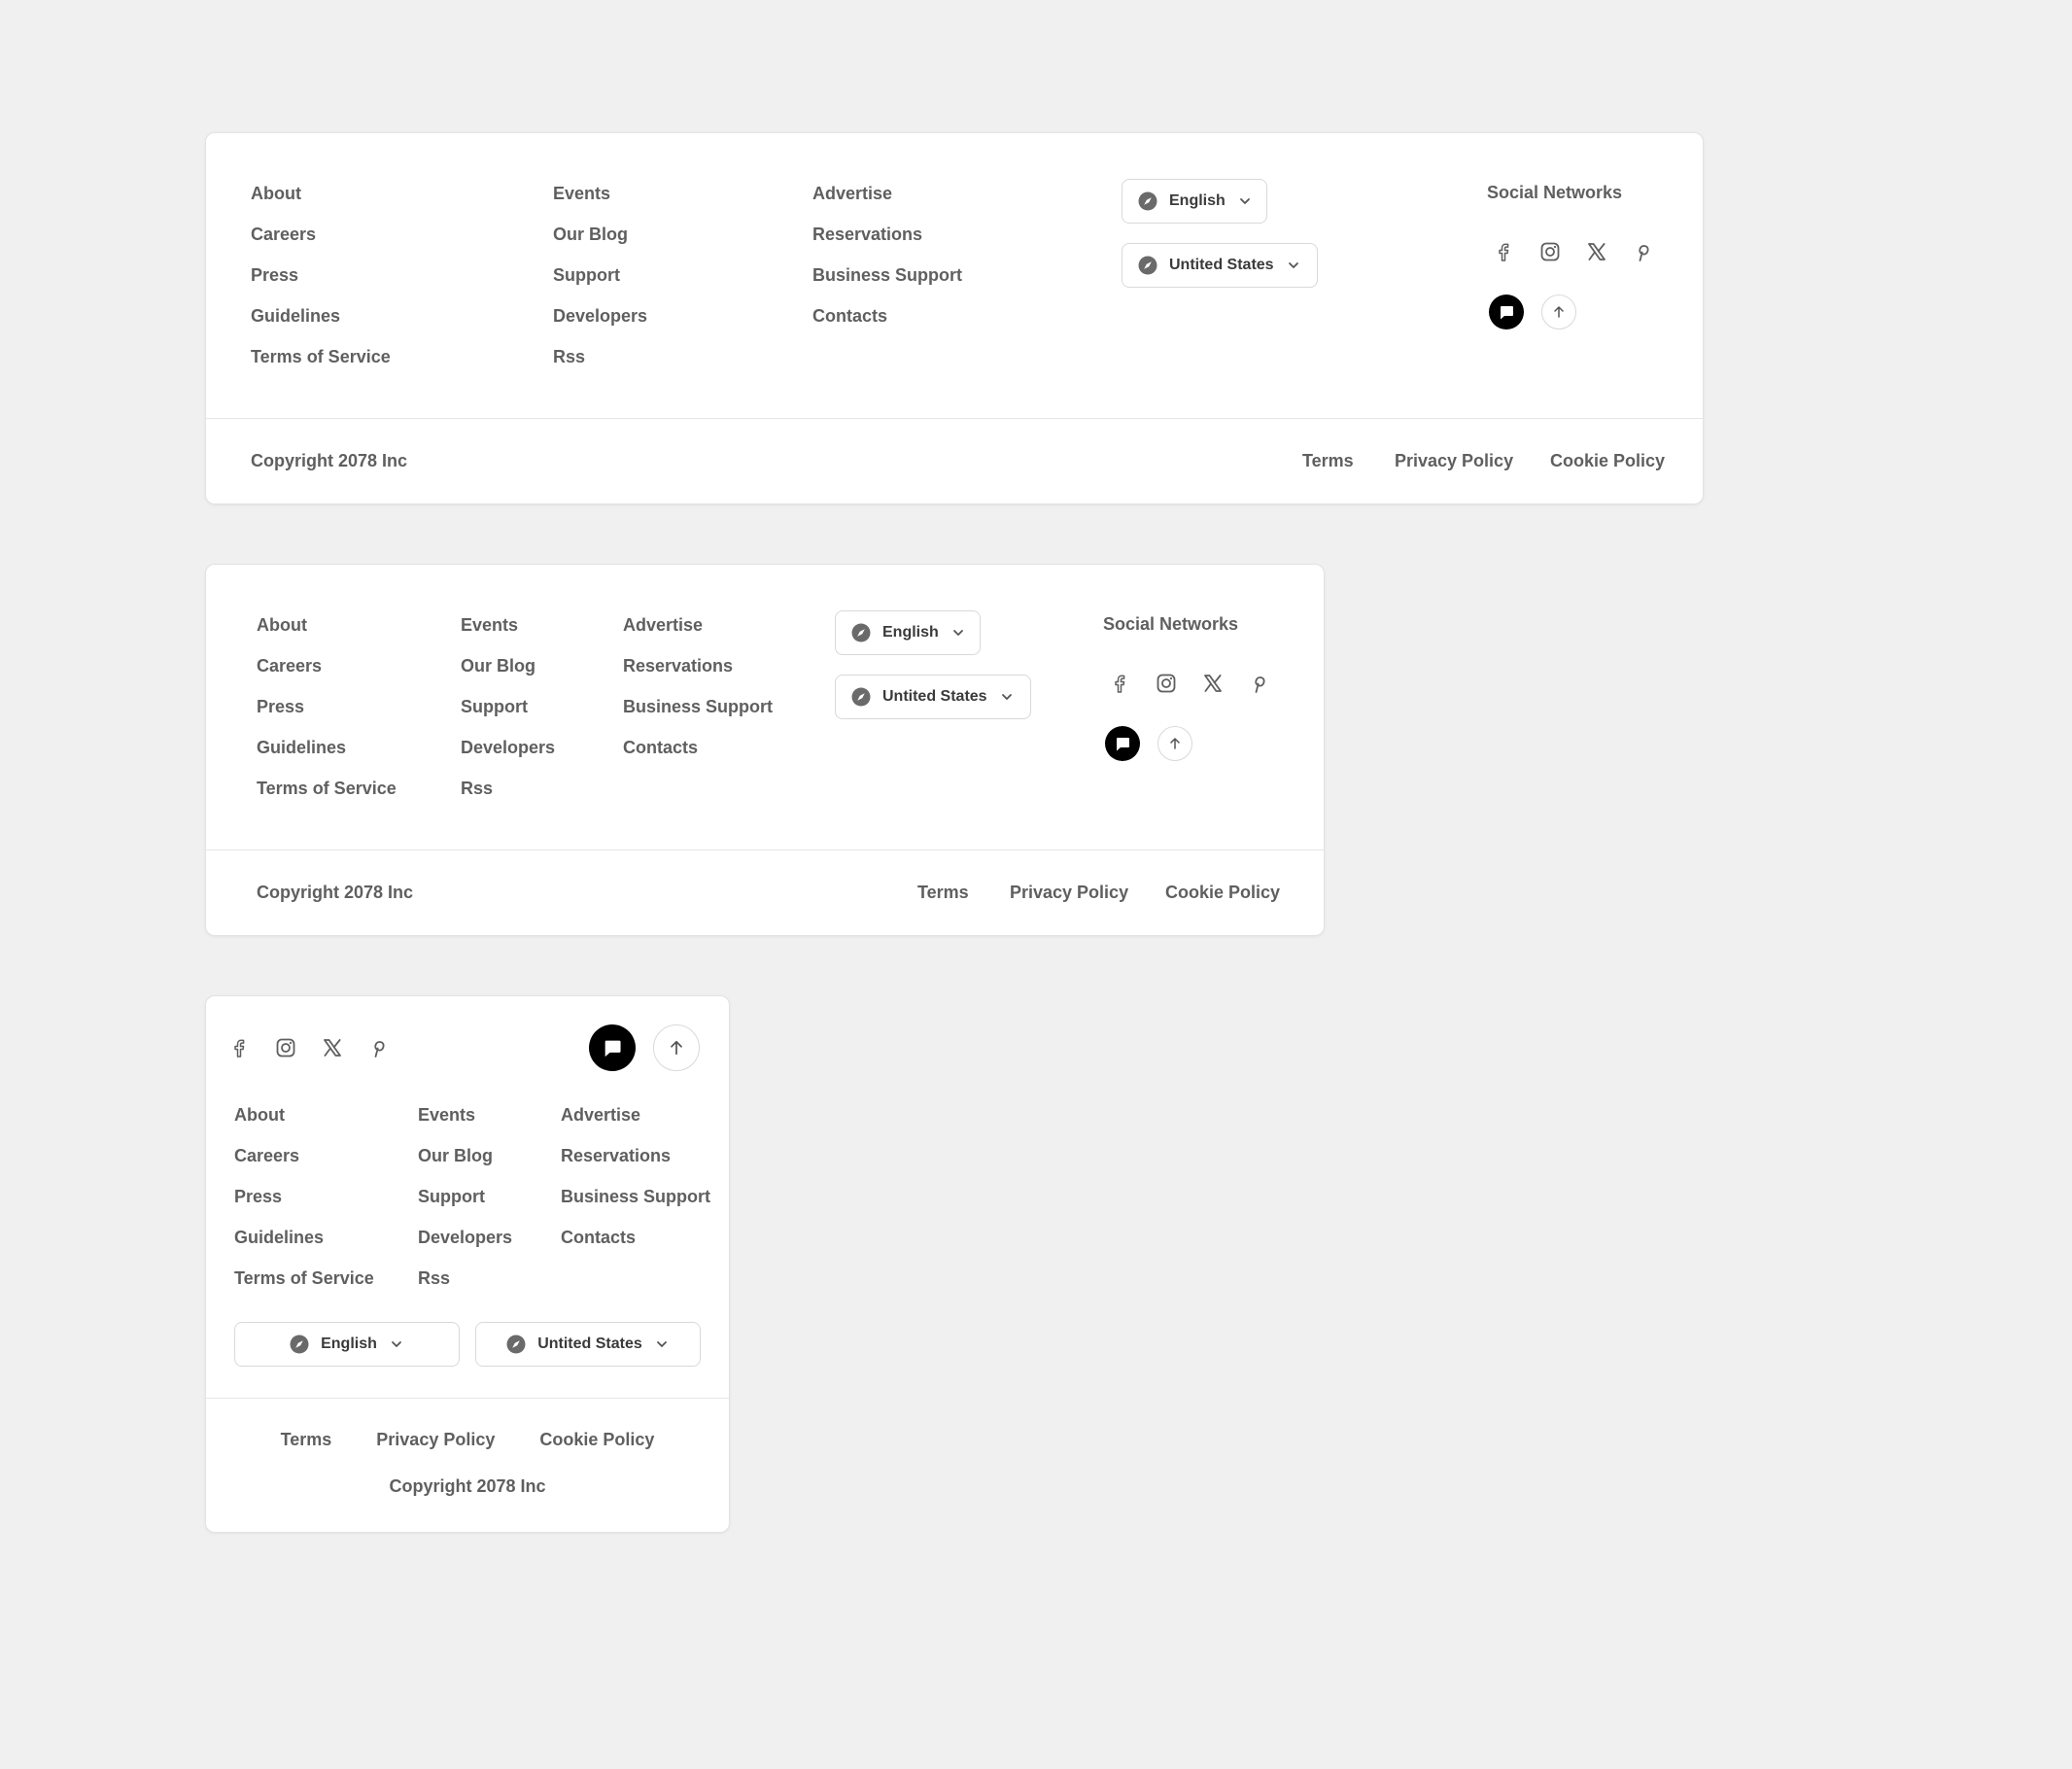  I want to click on arrow-up-icon, so click(1559, 312).